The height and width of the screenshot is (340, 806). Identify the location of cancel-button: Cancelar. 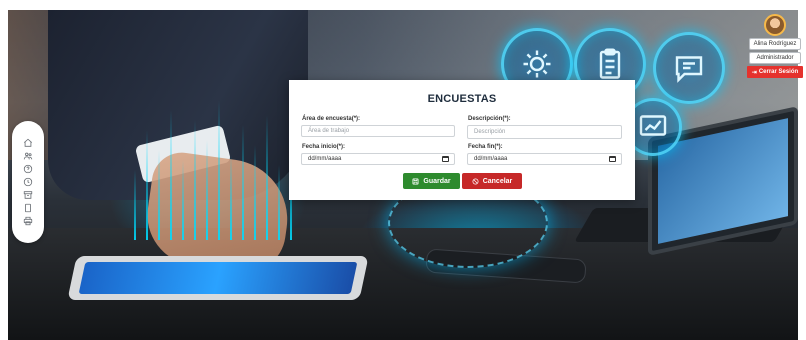
(492, 181).